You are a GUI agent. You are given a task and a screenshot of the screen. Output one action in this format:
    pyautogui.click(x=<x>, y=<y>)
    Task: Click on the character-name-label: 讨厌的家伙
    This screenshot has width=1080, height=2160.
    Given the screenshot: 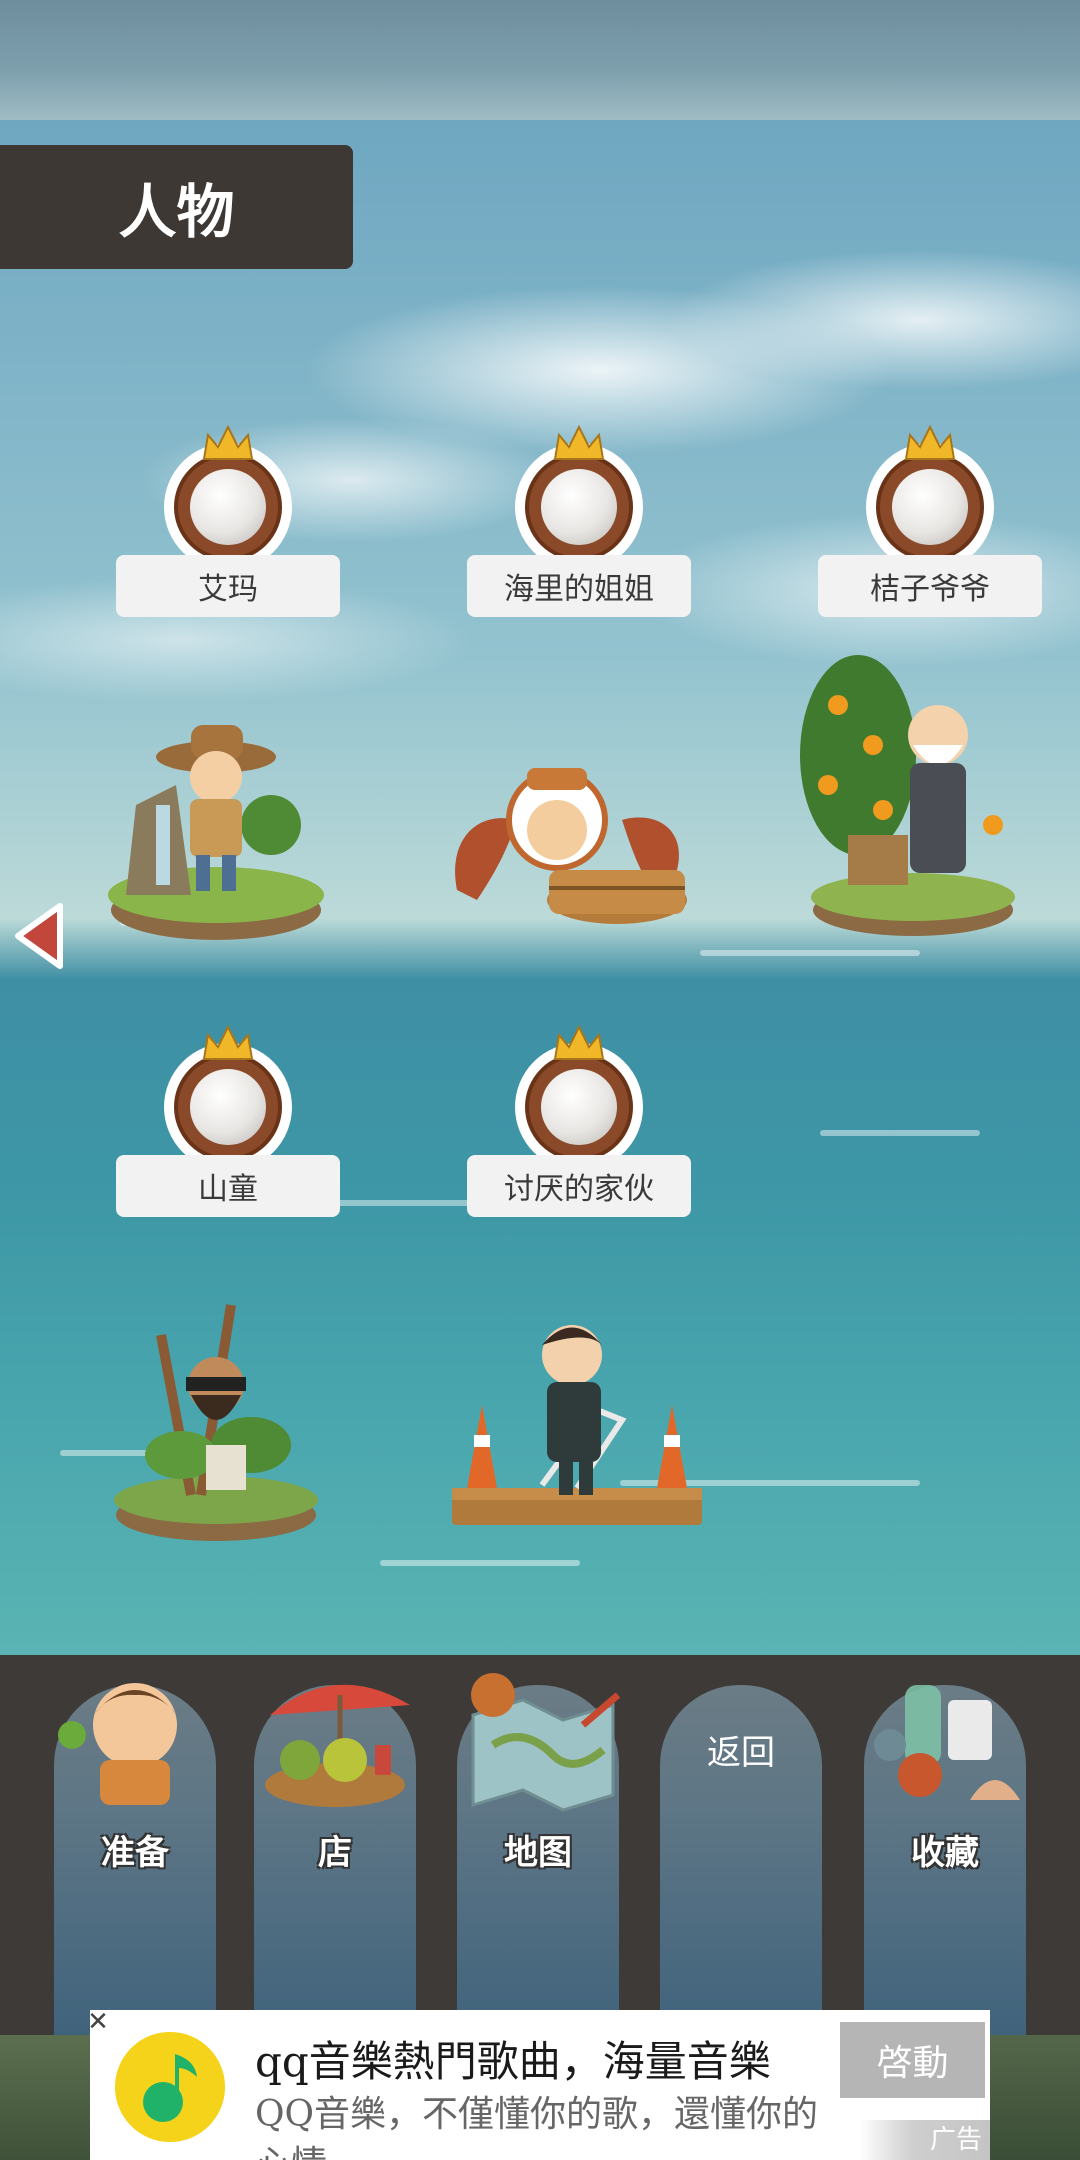 What is the action you would take?
    pyautogui.click(x=579, y=1186)
    